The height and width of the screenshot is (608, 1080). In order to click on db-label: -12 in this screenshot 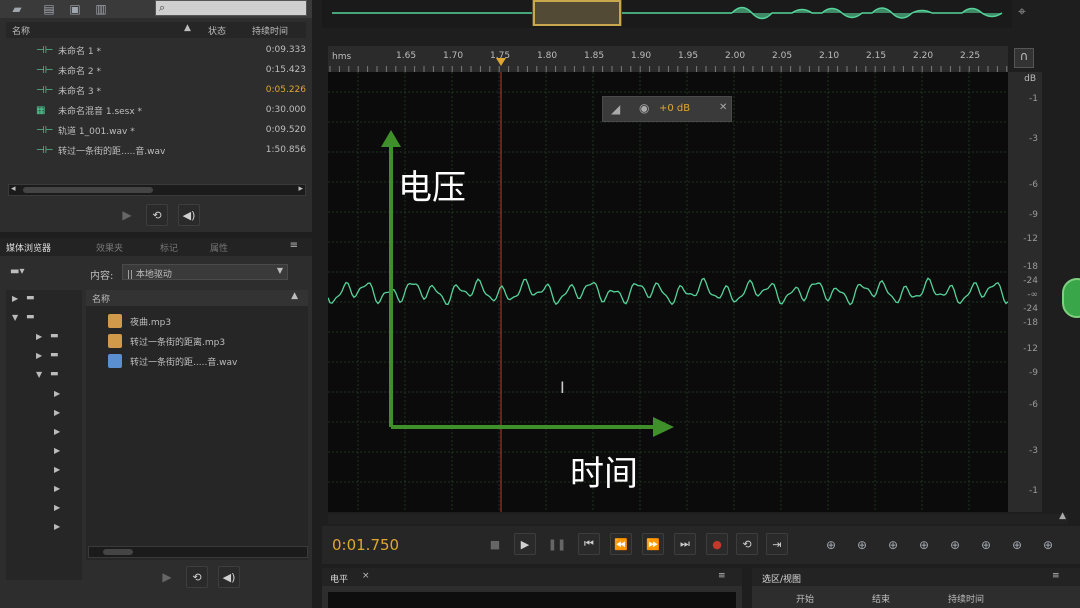, I will do `click(1030, 239)`.